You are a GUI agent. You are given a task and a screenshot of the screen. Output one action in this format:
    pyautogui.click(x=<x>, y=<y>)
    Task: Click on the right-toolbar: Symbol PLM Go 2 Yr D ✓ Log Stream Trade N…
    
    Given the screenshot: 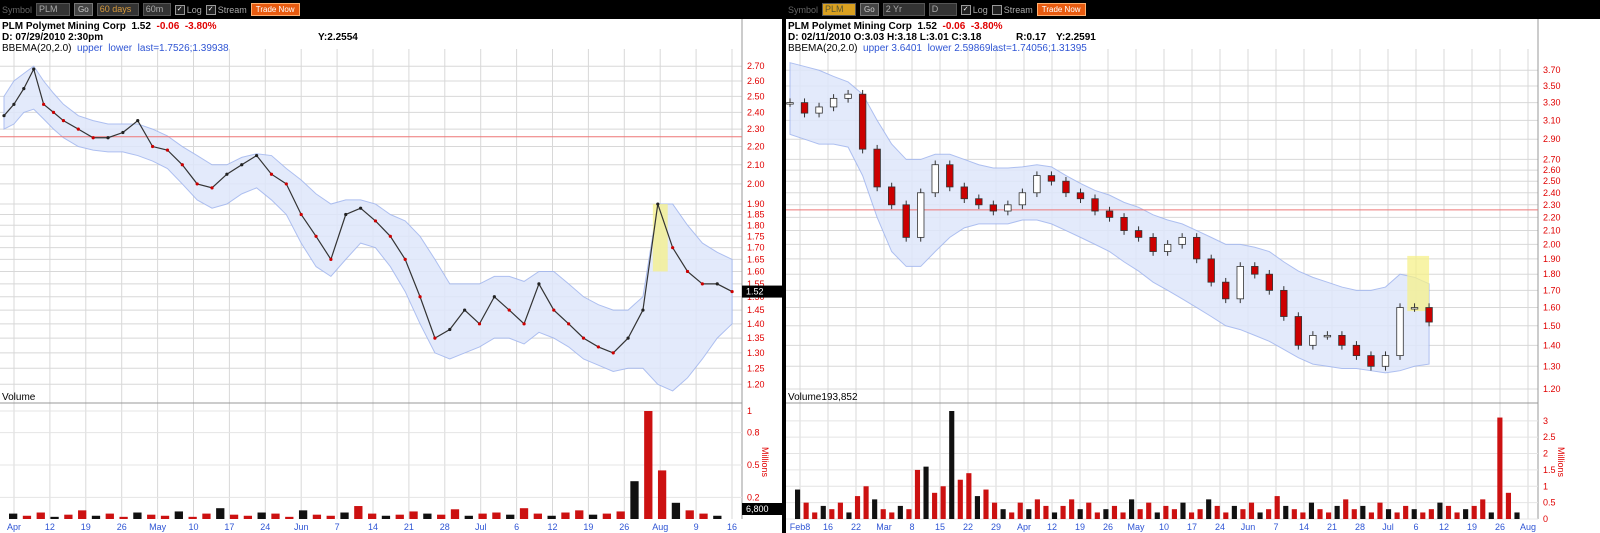 What is the action you would take?
    pyautogui.click(x=937, y=9)
    